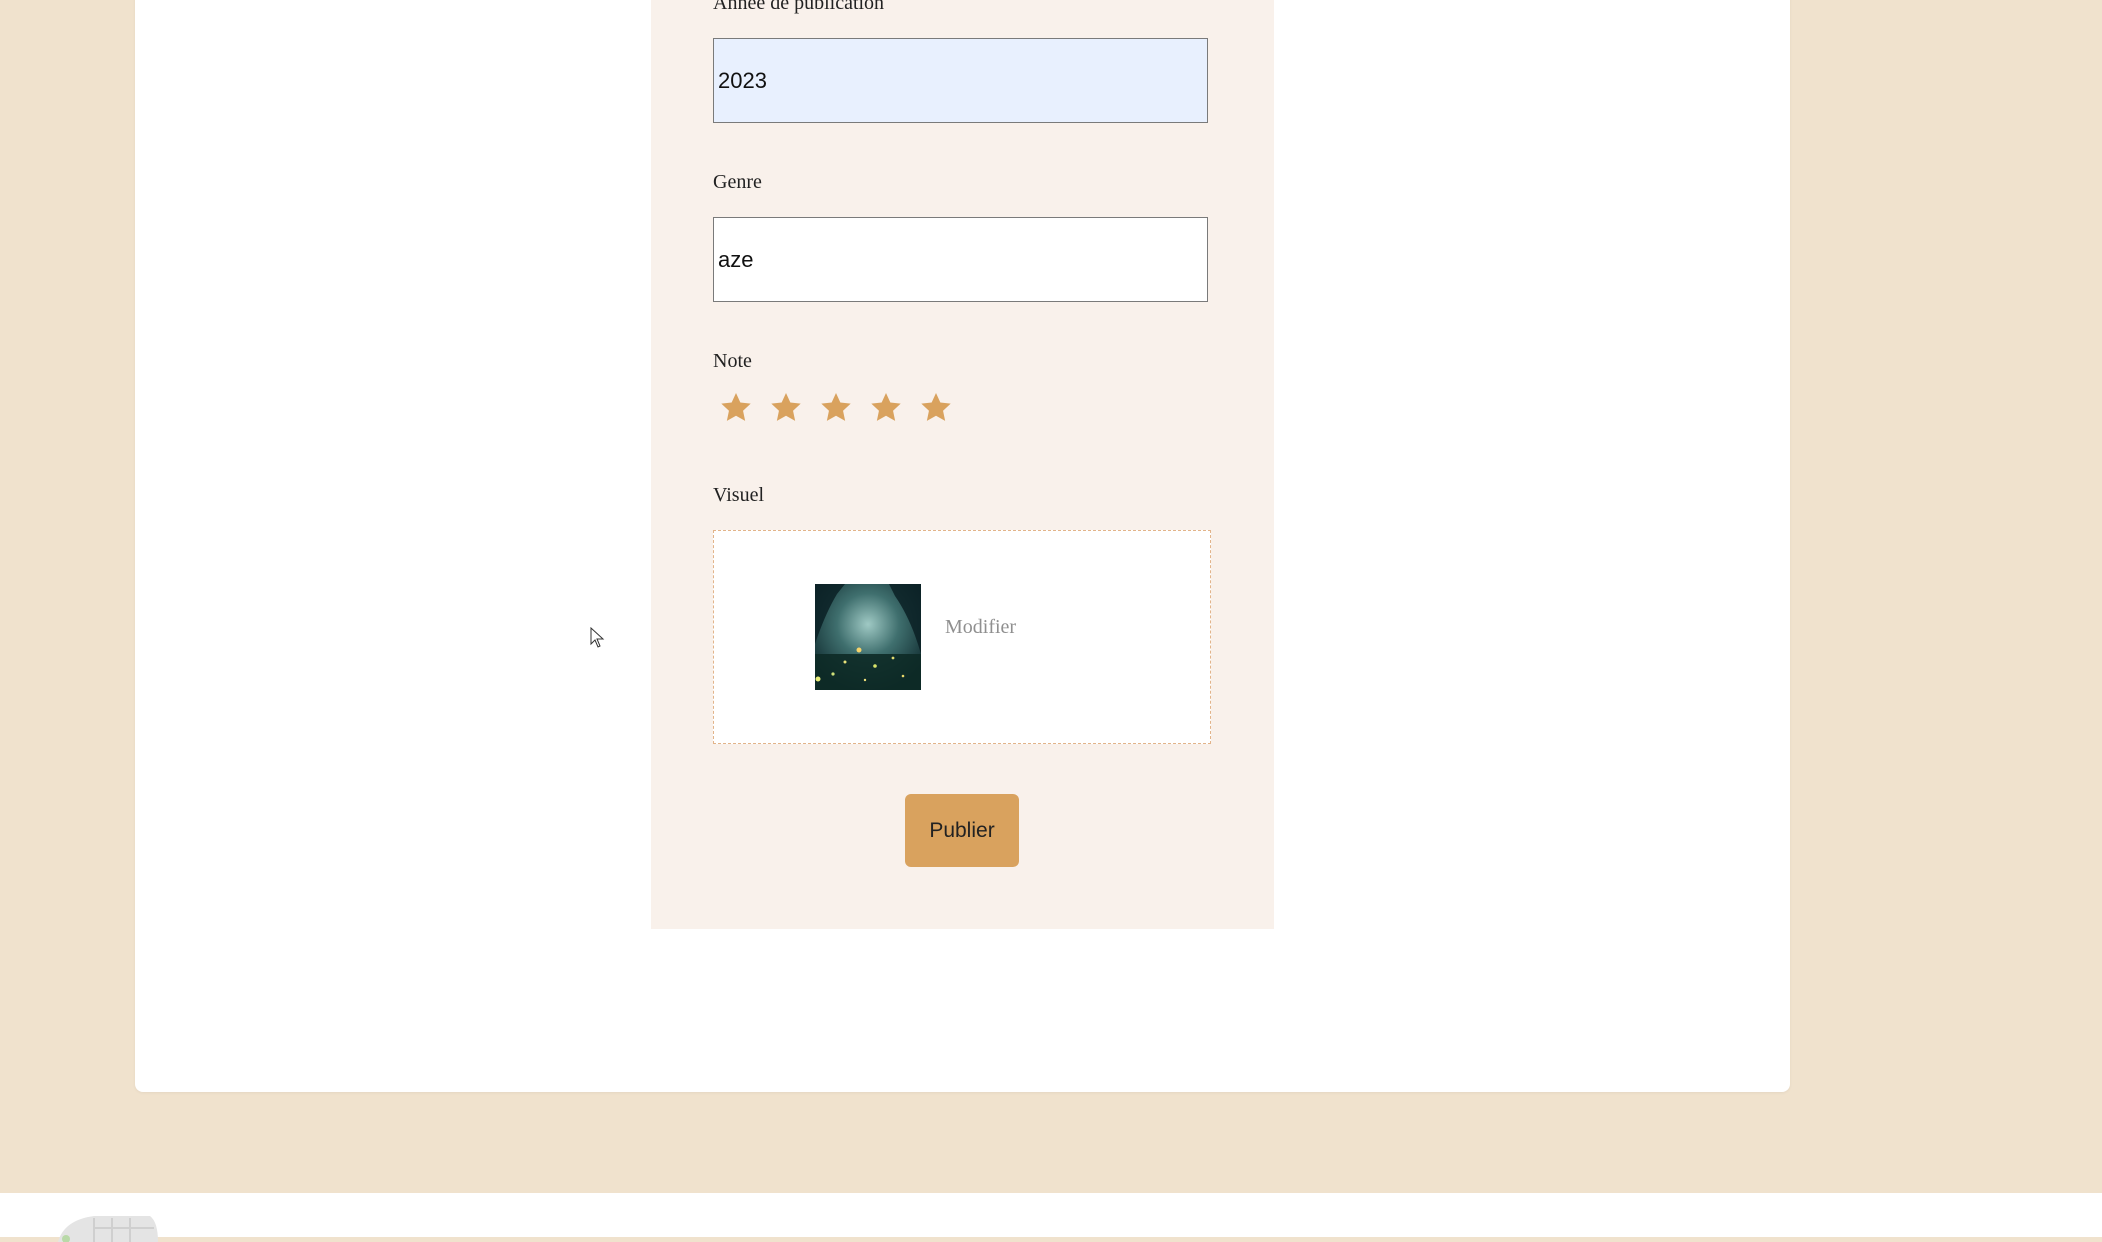 The height and width of the screenshot is (1242, 2102). What do you see at coordinates (732, 361) in the screenshot?
I see `rating-label: Note` at bounding box center [732, 361].